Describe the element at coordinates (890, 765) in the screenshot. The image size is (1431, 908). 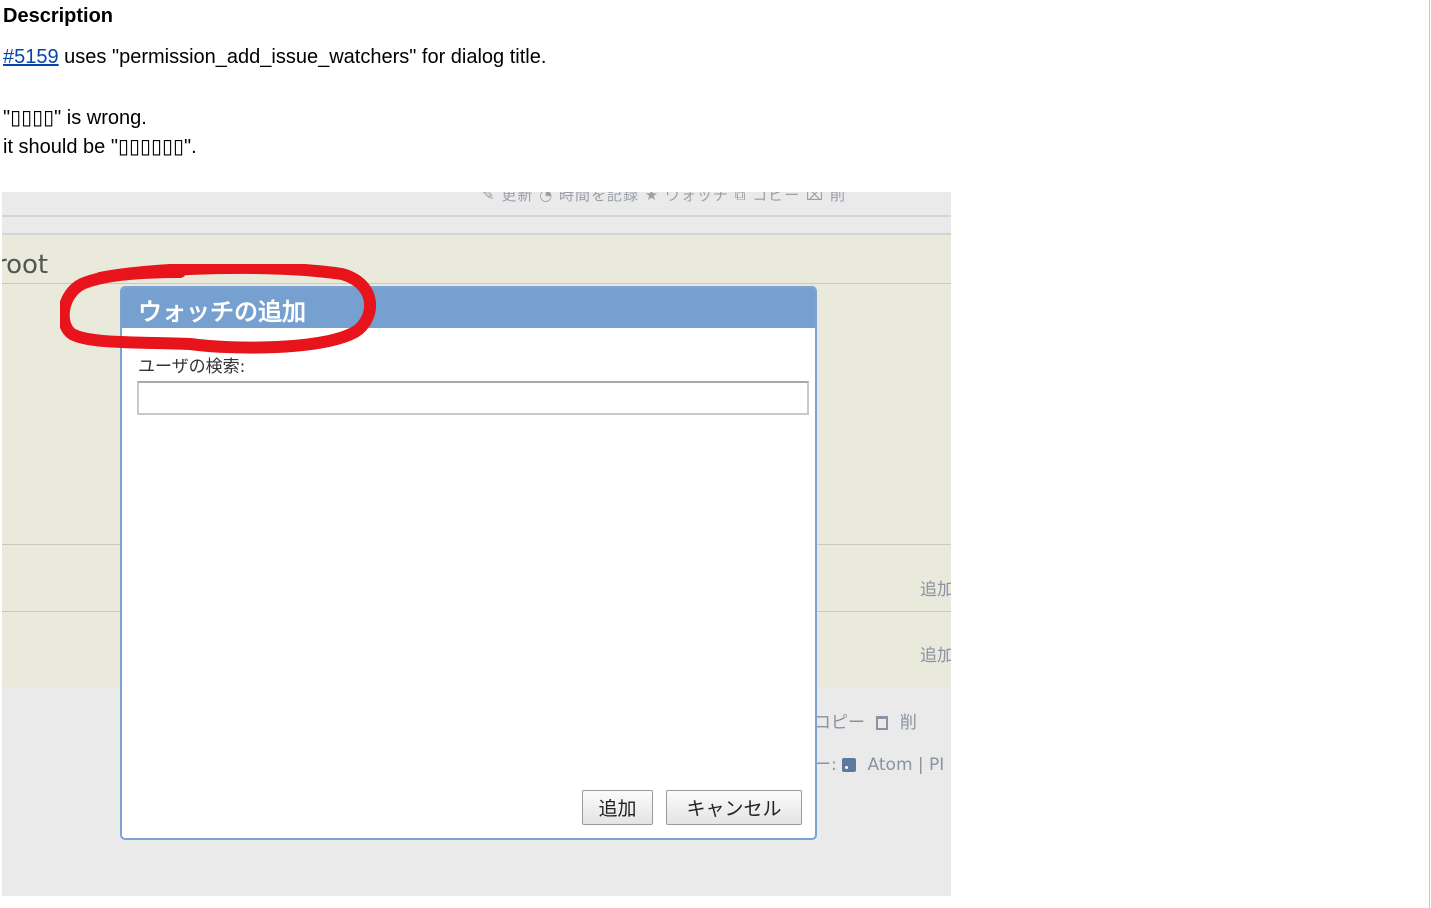
I see `atom-link: Atom` at that location.